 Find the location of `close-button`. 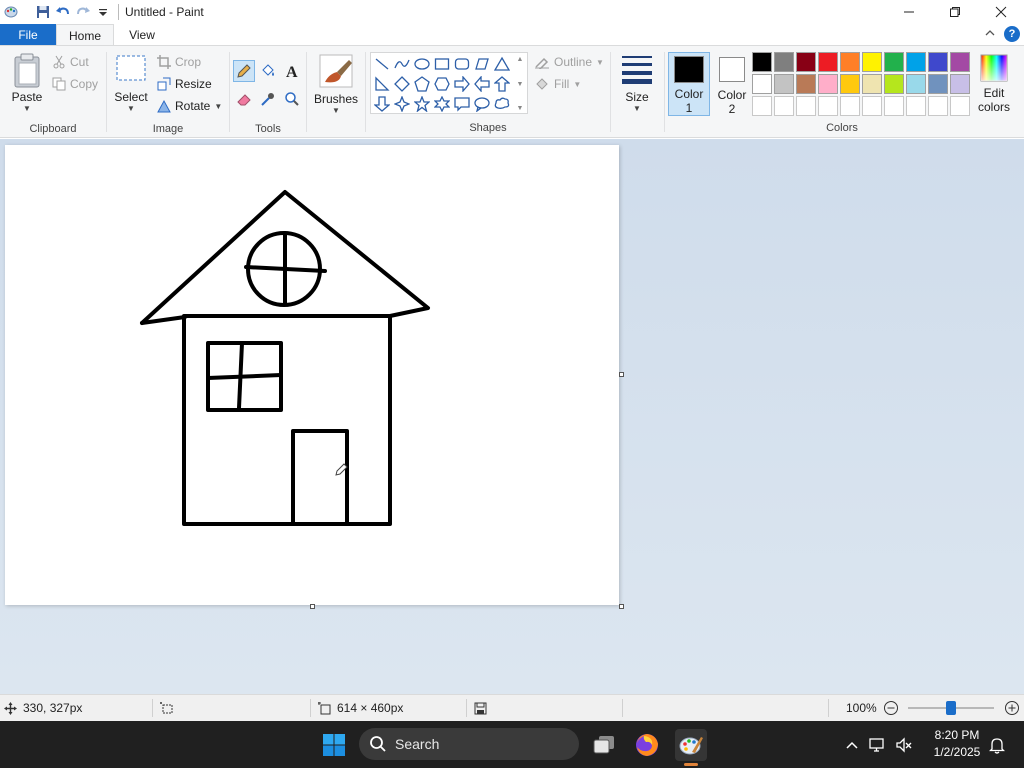

close-button is located at coordinates (1001, 12).